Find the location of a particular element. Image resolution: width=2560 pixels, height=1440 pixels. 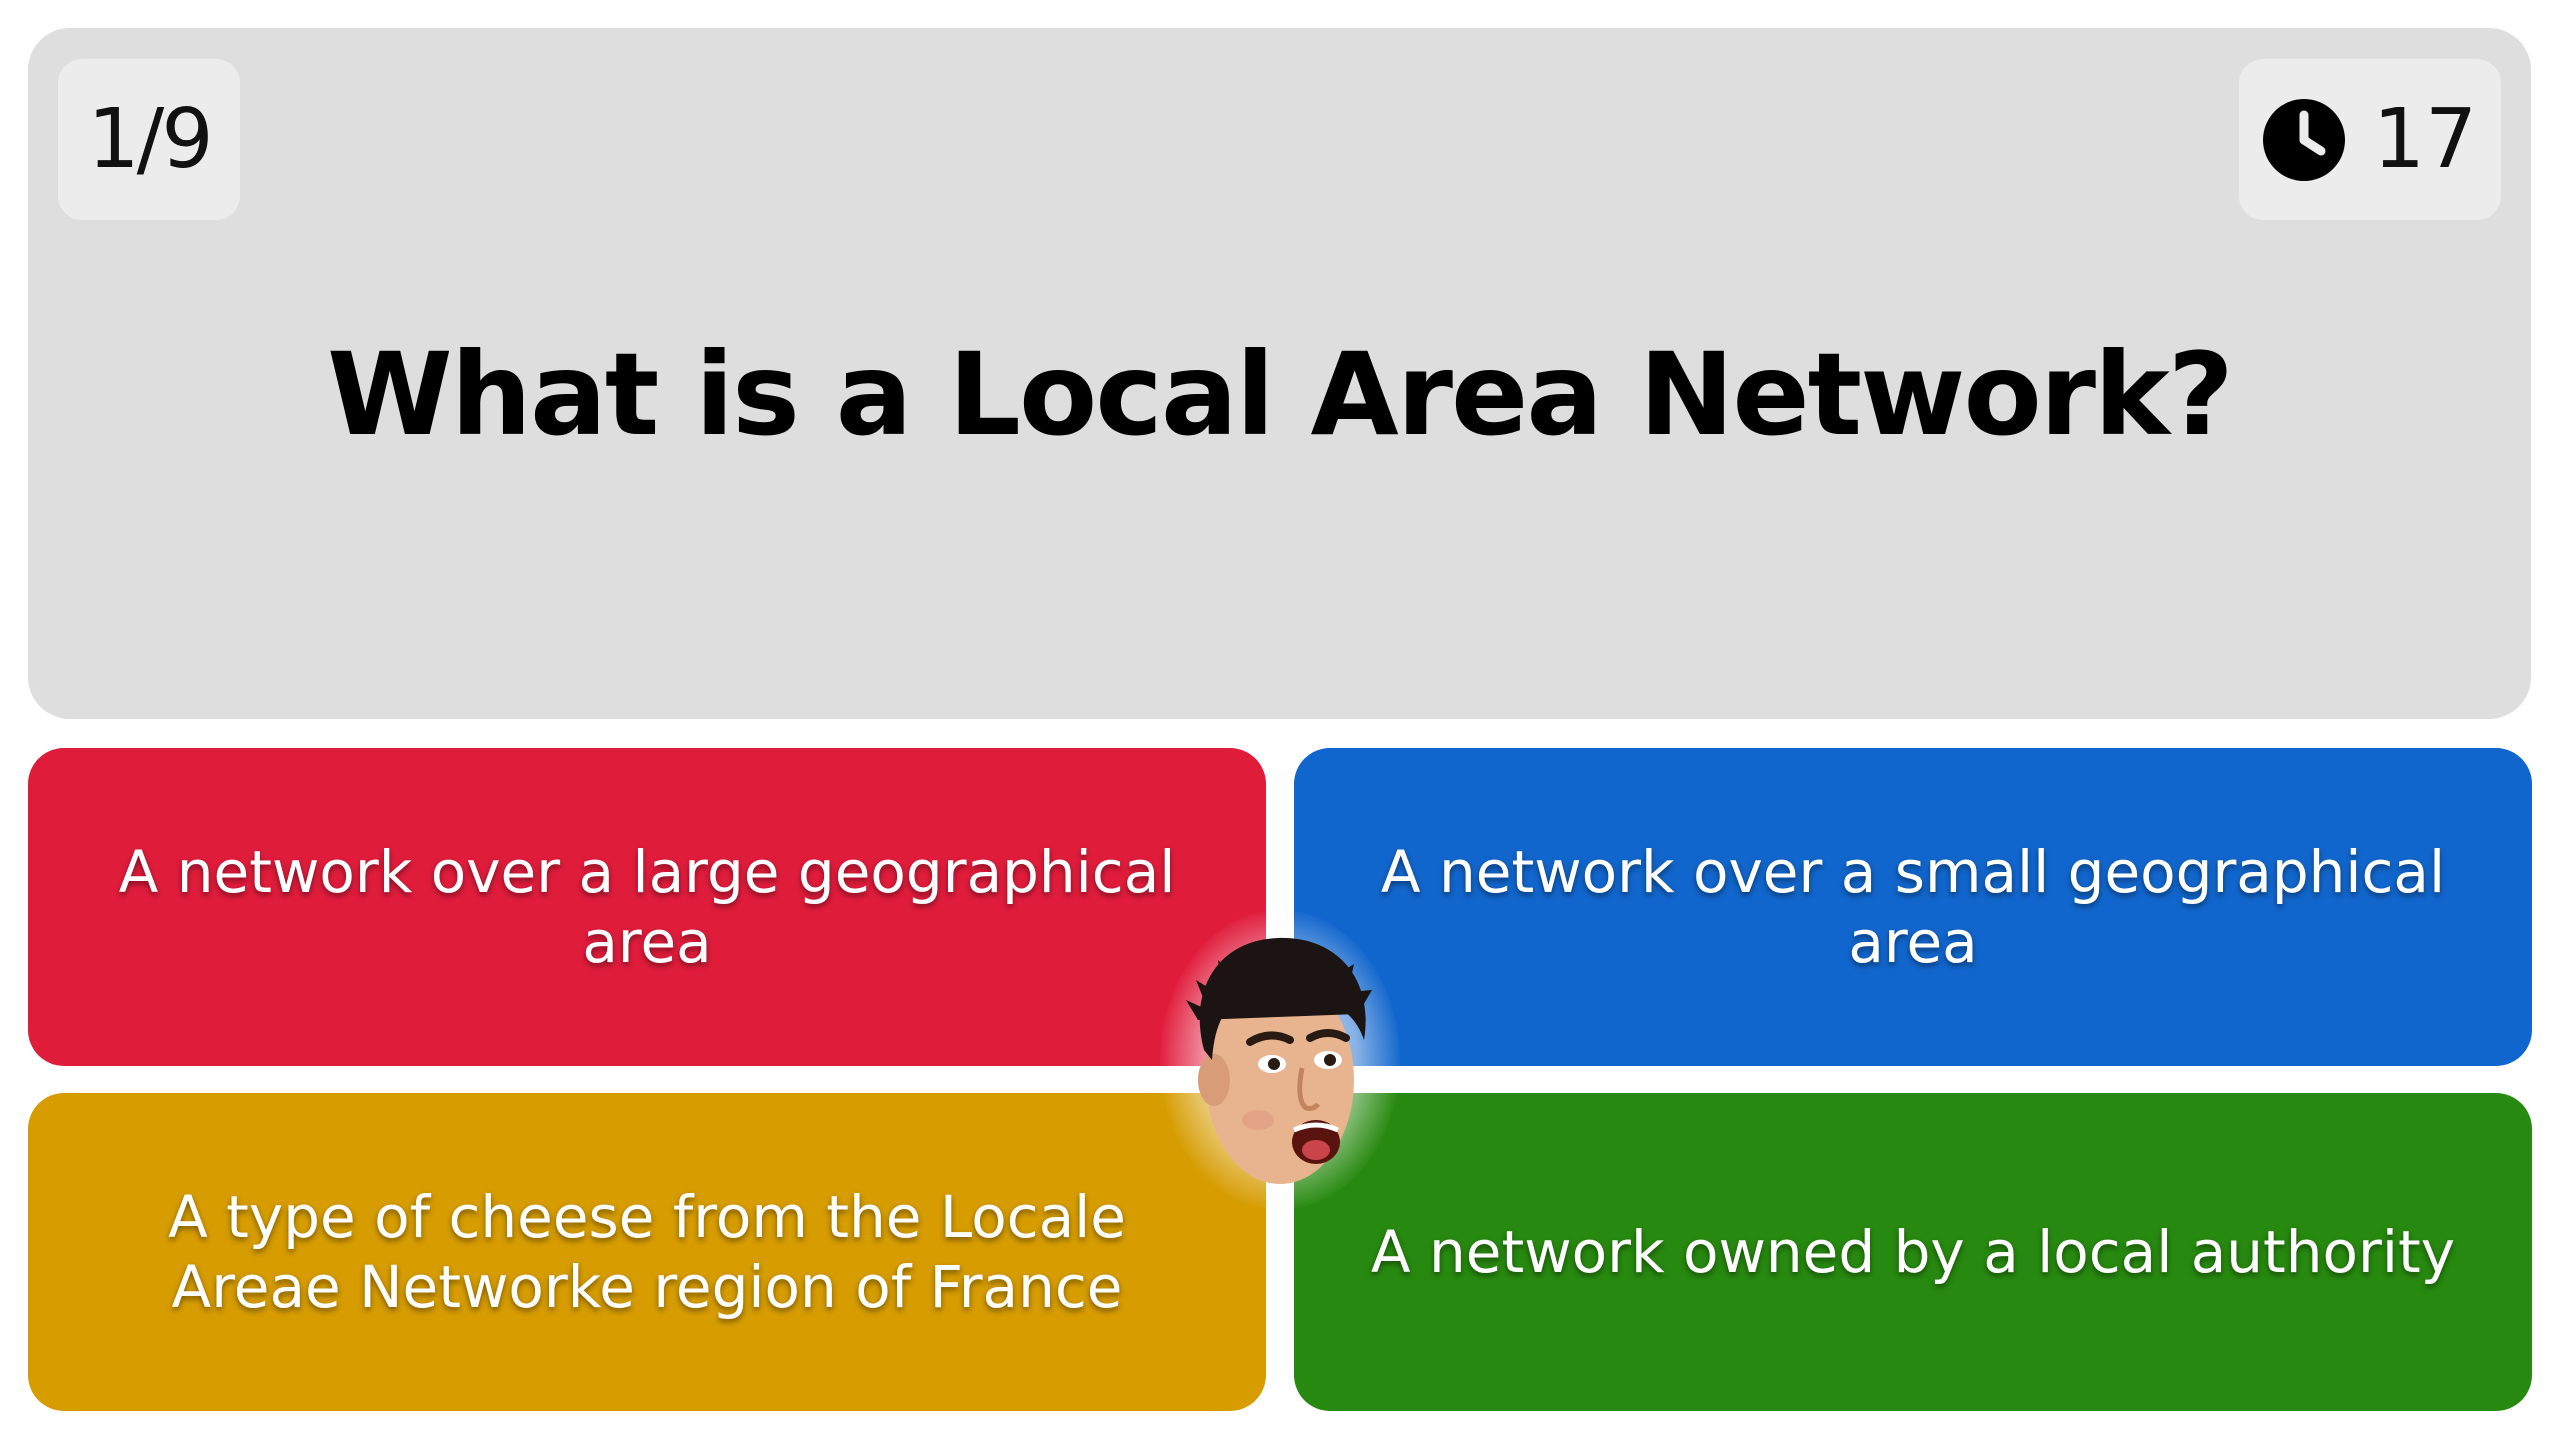

countdown-timer: 17 is located at coordinates (2370, 139).